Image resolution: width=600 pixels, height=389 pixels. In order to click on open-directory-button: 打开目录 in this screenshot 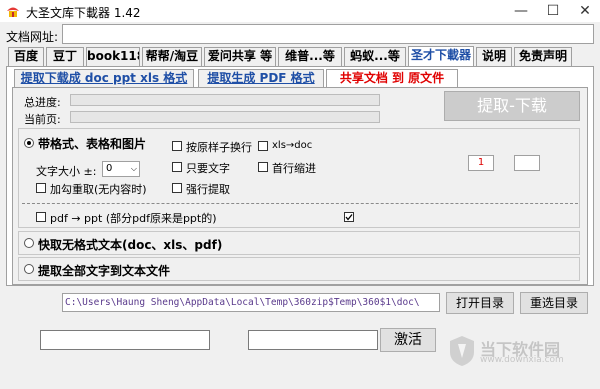, I will do `click(480, 303)`.